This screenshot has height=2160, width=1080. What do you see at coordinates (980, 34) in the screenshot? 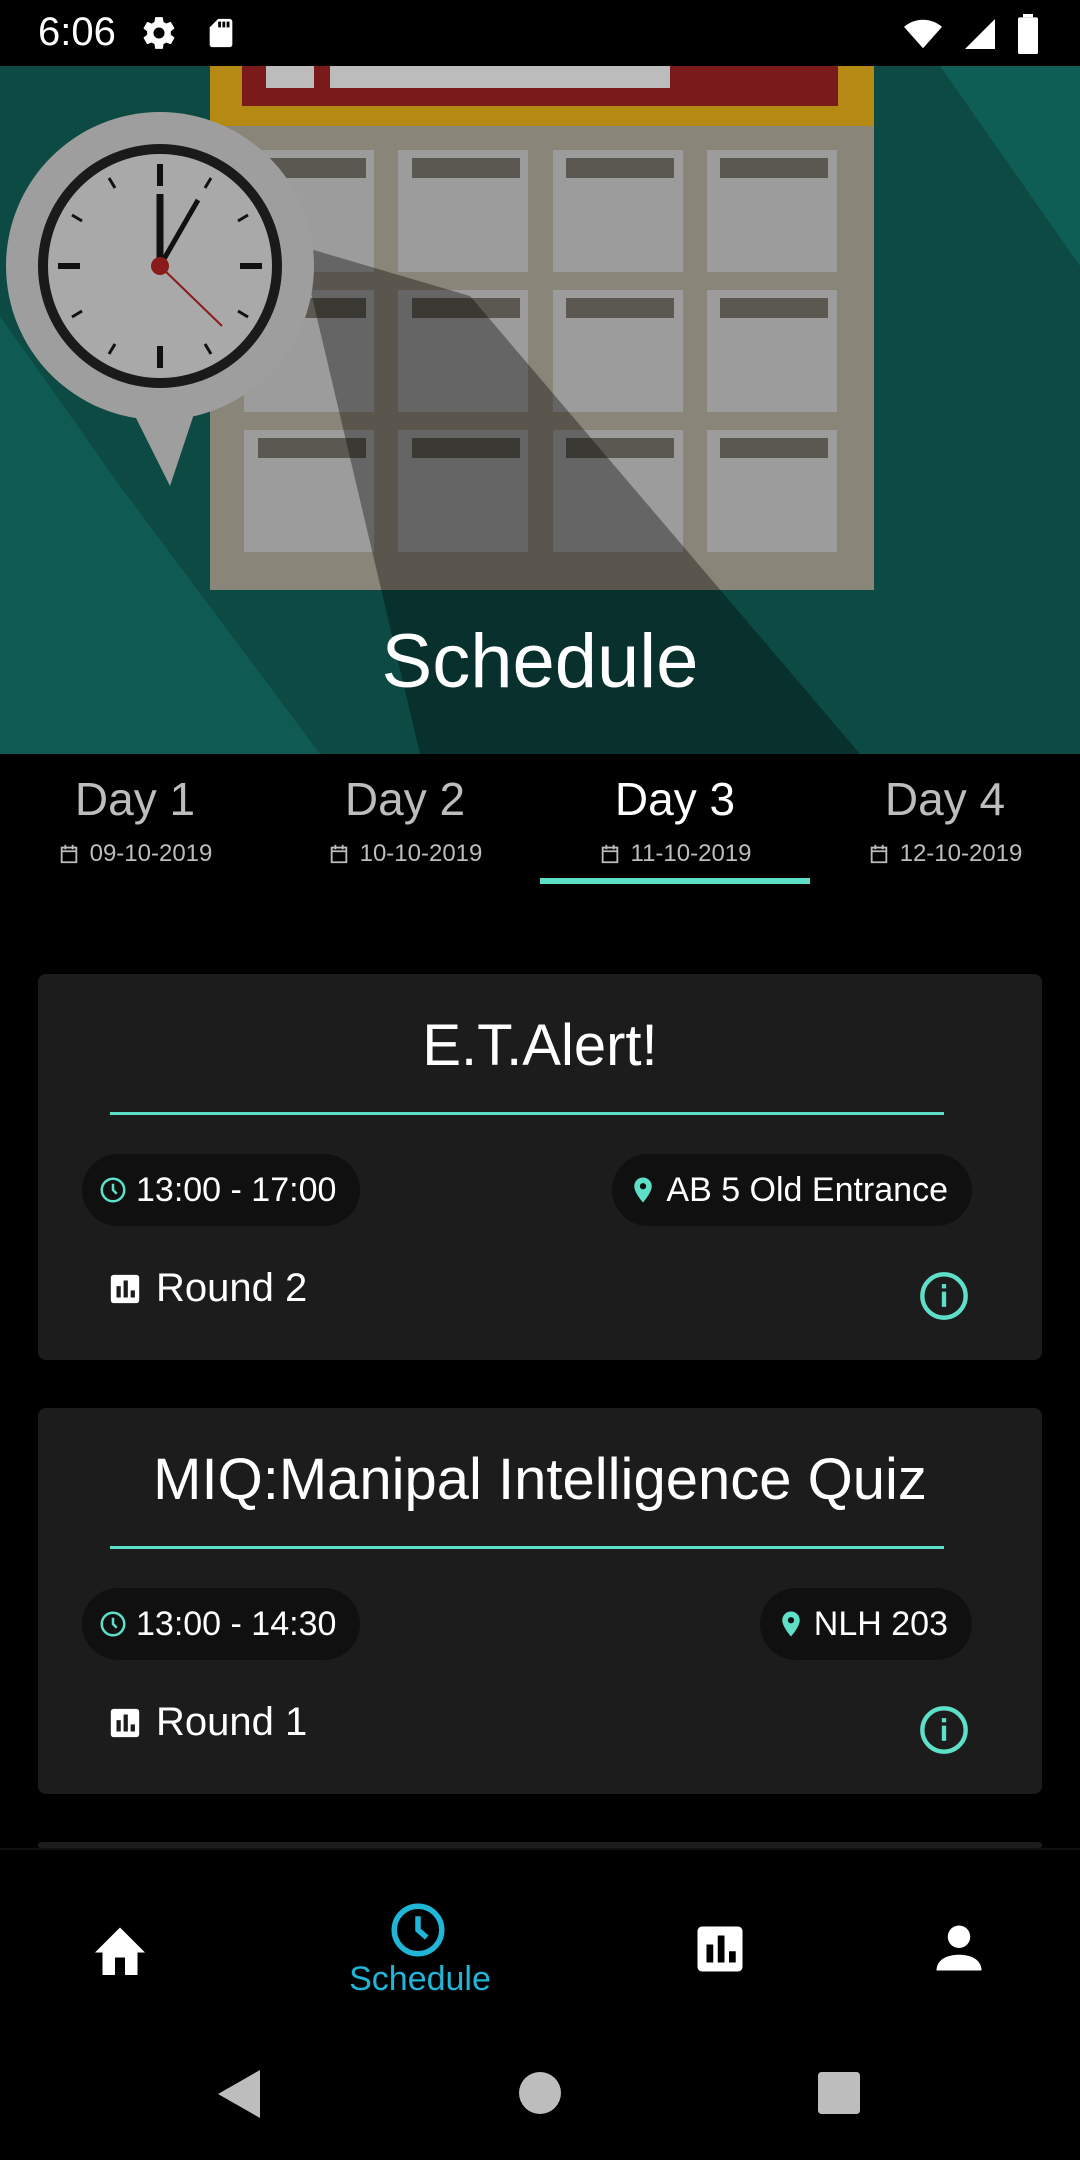
I see `signal-icon` at bounding box center [980, 34].